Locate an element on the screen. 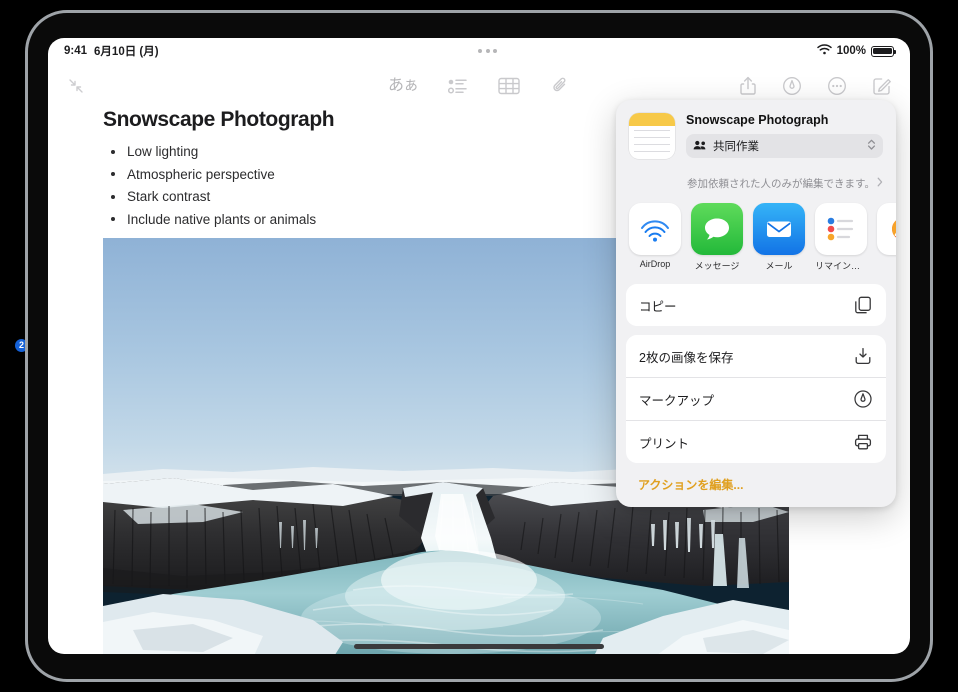 The width and height of the screenshot is (958, 692). action-copy: コピー is located at coordinates (756, 305).